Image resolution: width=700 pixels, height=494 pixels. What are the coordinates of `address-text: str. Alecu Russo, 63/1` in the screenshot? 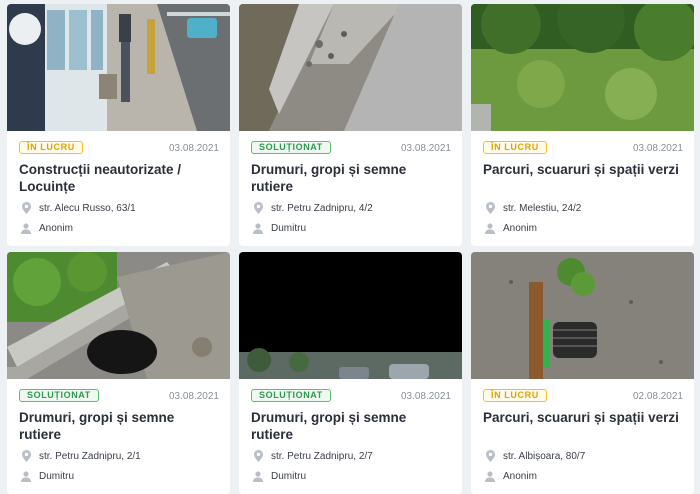 It's located at (87, 208).